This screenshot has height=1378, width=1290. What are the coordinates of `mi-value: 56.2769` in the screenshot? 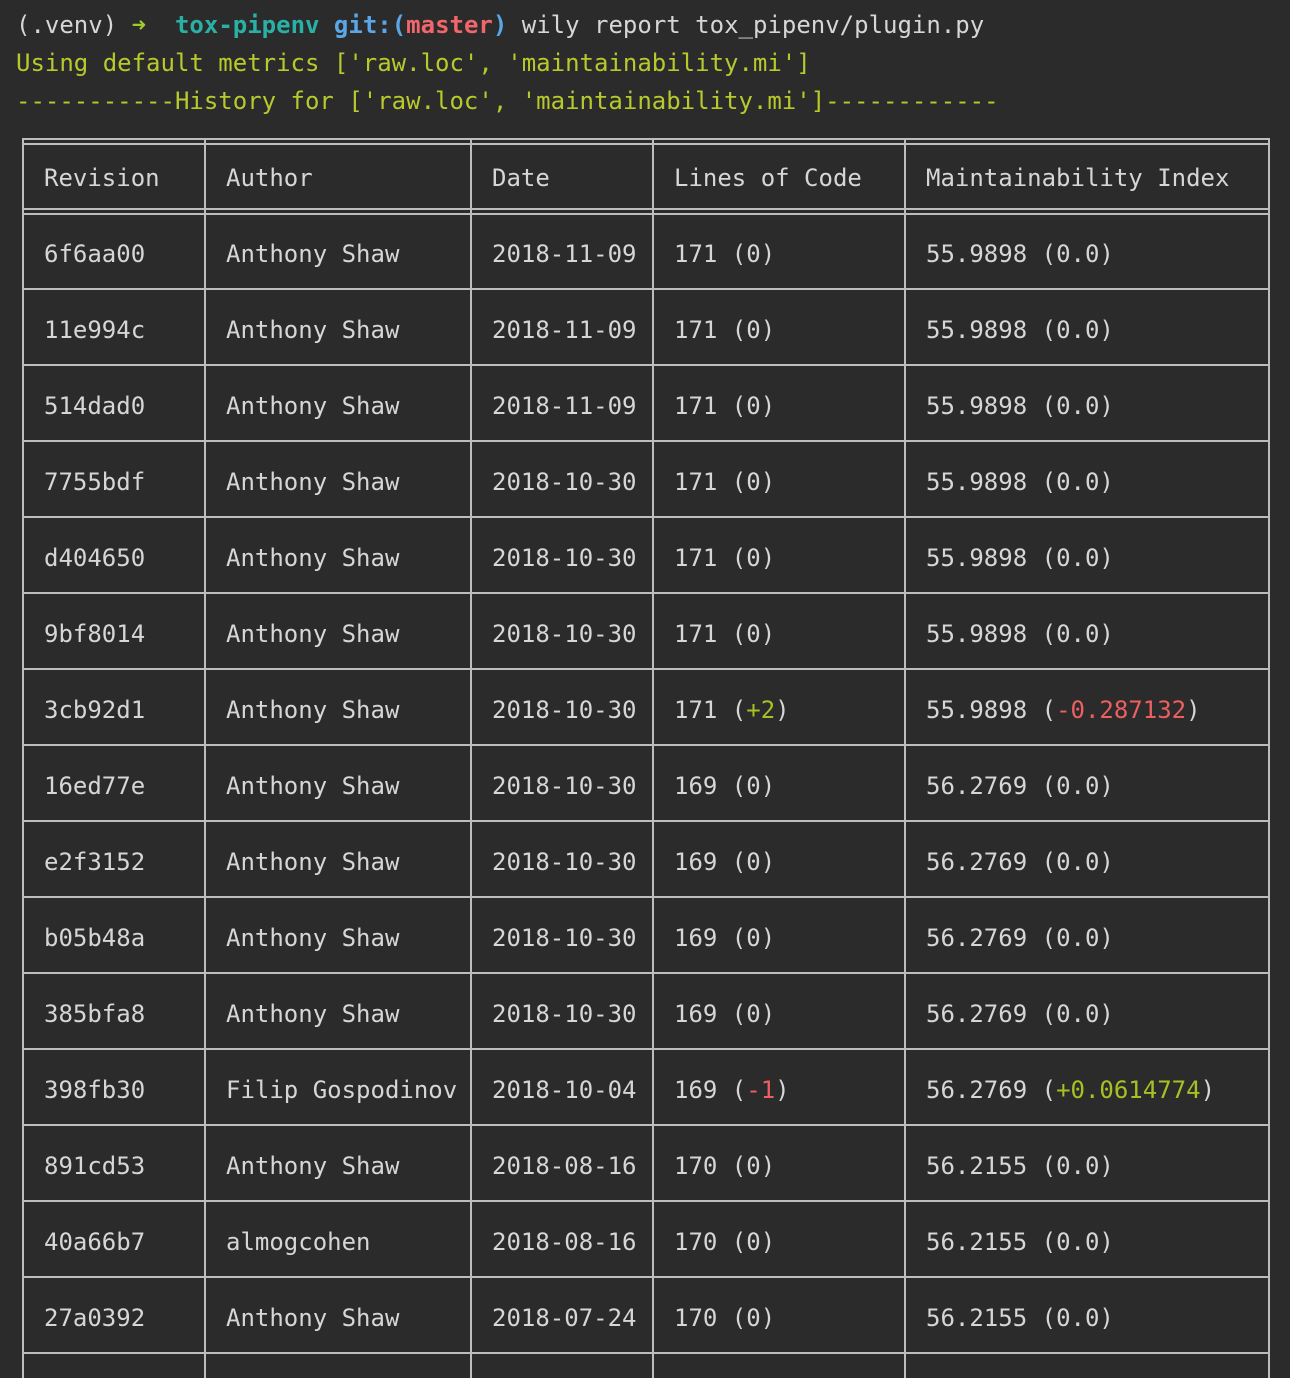 It's located at (977, 862).